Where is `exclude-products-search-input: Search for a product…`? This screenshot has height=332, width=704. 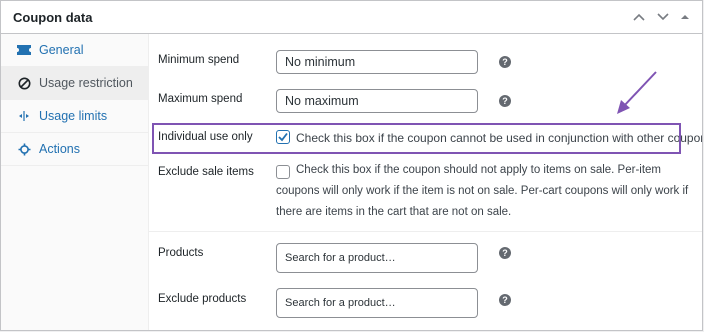
exclude-products-search-input: Search for a product… is located at coordinates (377, 303).